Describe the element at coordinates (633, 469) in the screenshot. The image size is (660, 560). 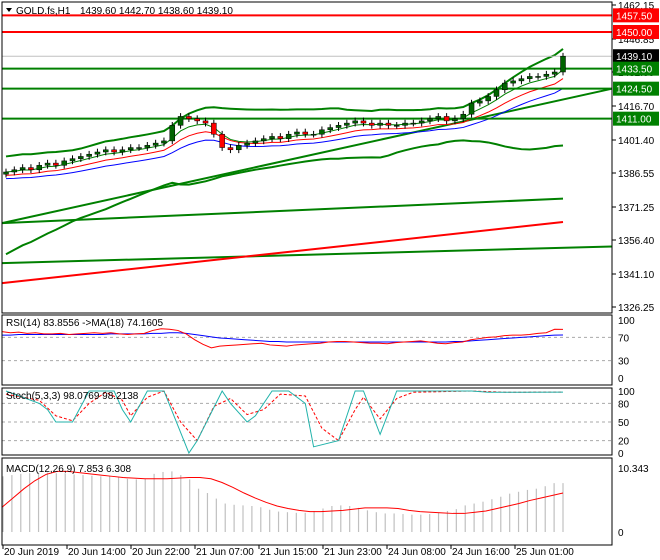
I see `macd-tick-label: 10.343` at that location.